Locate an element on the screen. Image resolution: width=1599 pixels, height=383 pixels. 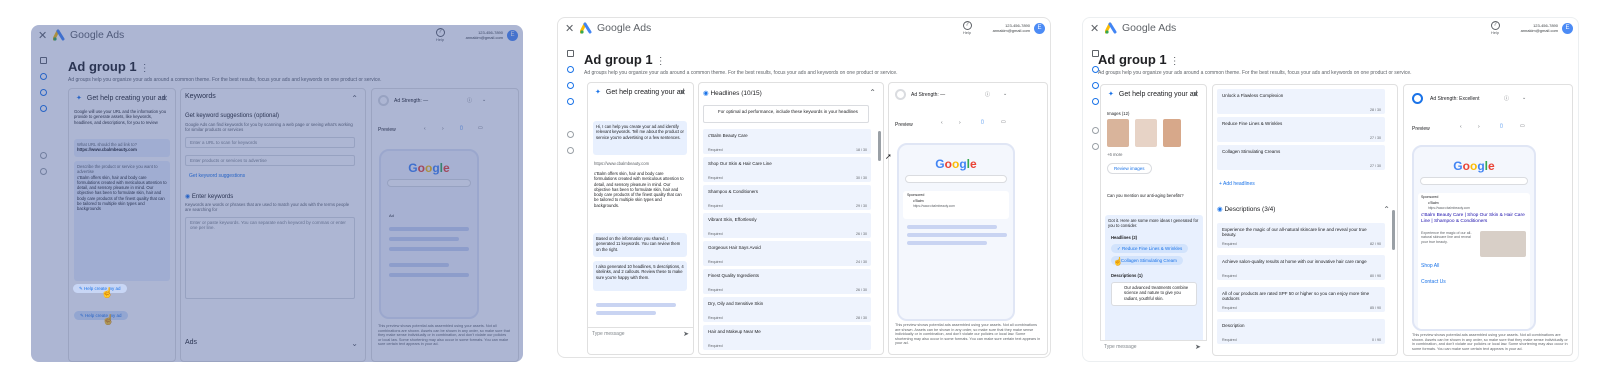
help-create-button-highlight: ✎ Help create my ad is located at coordinates (100, 288).